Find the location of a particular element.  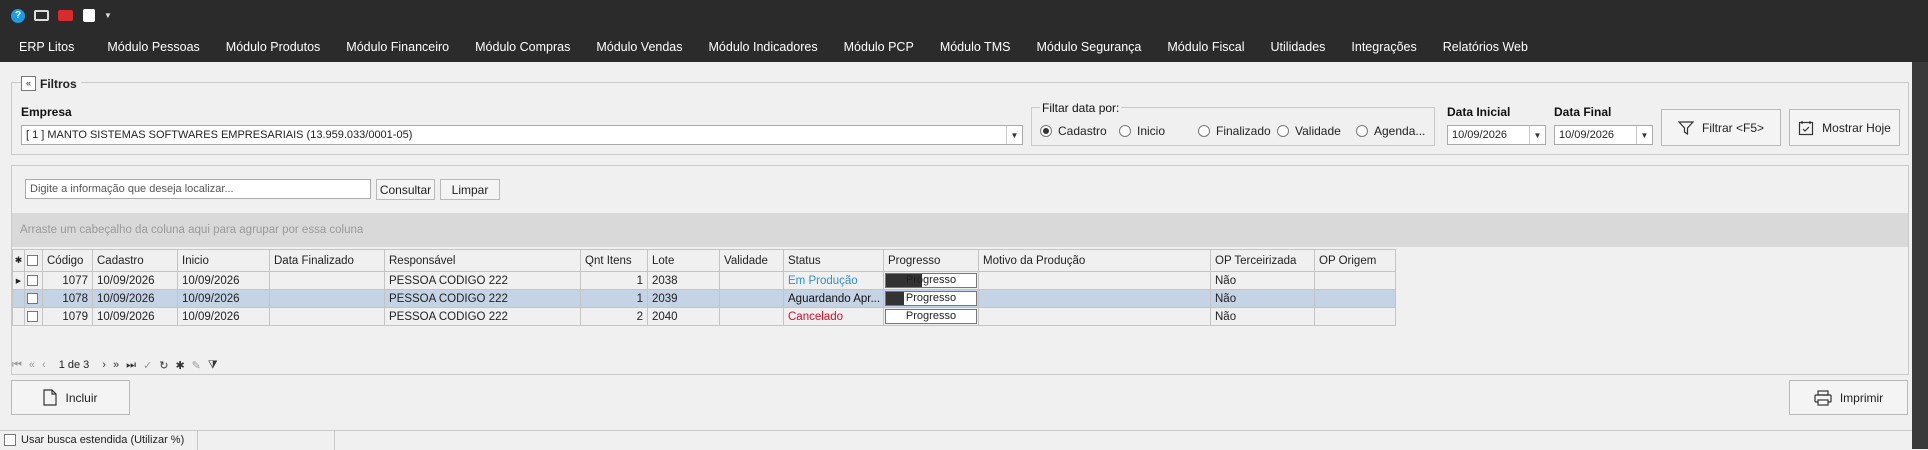

col-lote: Lote is located at coordinates (683, 260).